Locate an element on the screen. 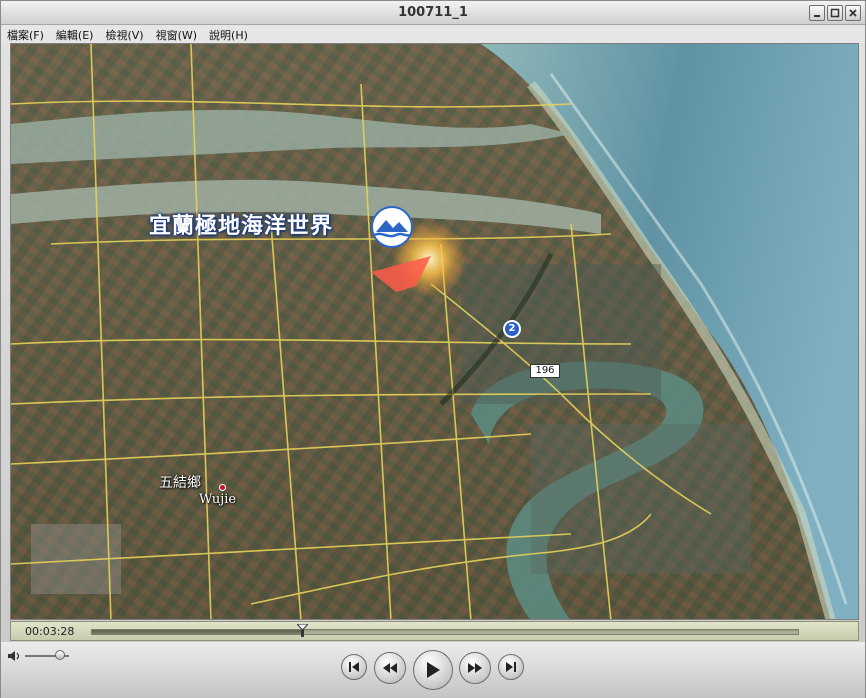 Image resolution: width=866 pixels, height=698 pixels. speaker-icon is located at coordinates (15, 656).